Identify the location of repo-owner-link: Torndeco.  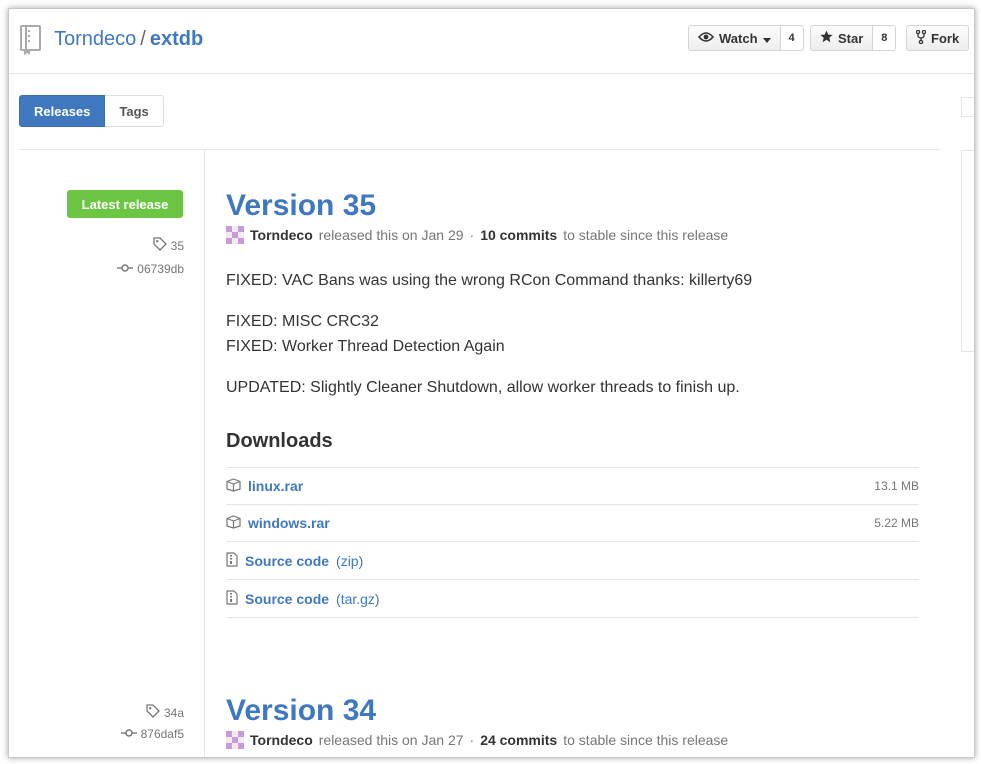
(95, 39).